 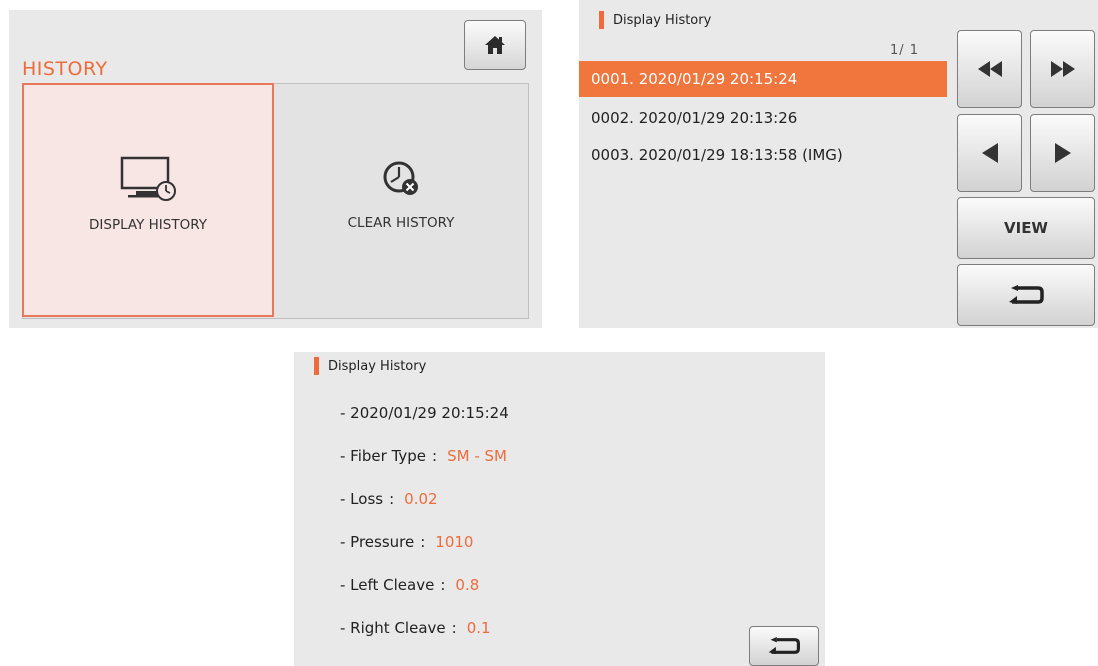 I want to click on field-value: SM - SM, so click(x=477, y=456).